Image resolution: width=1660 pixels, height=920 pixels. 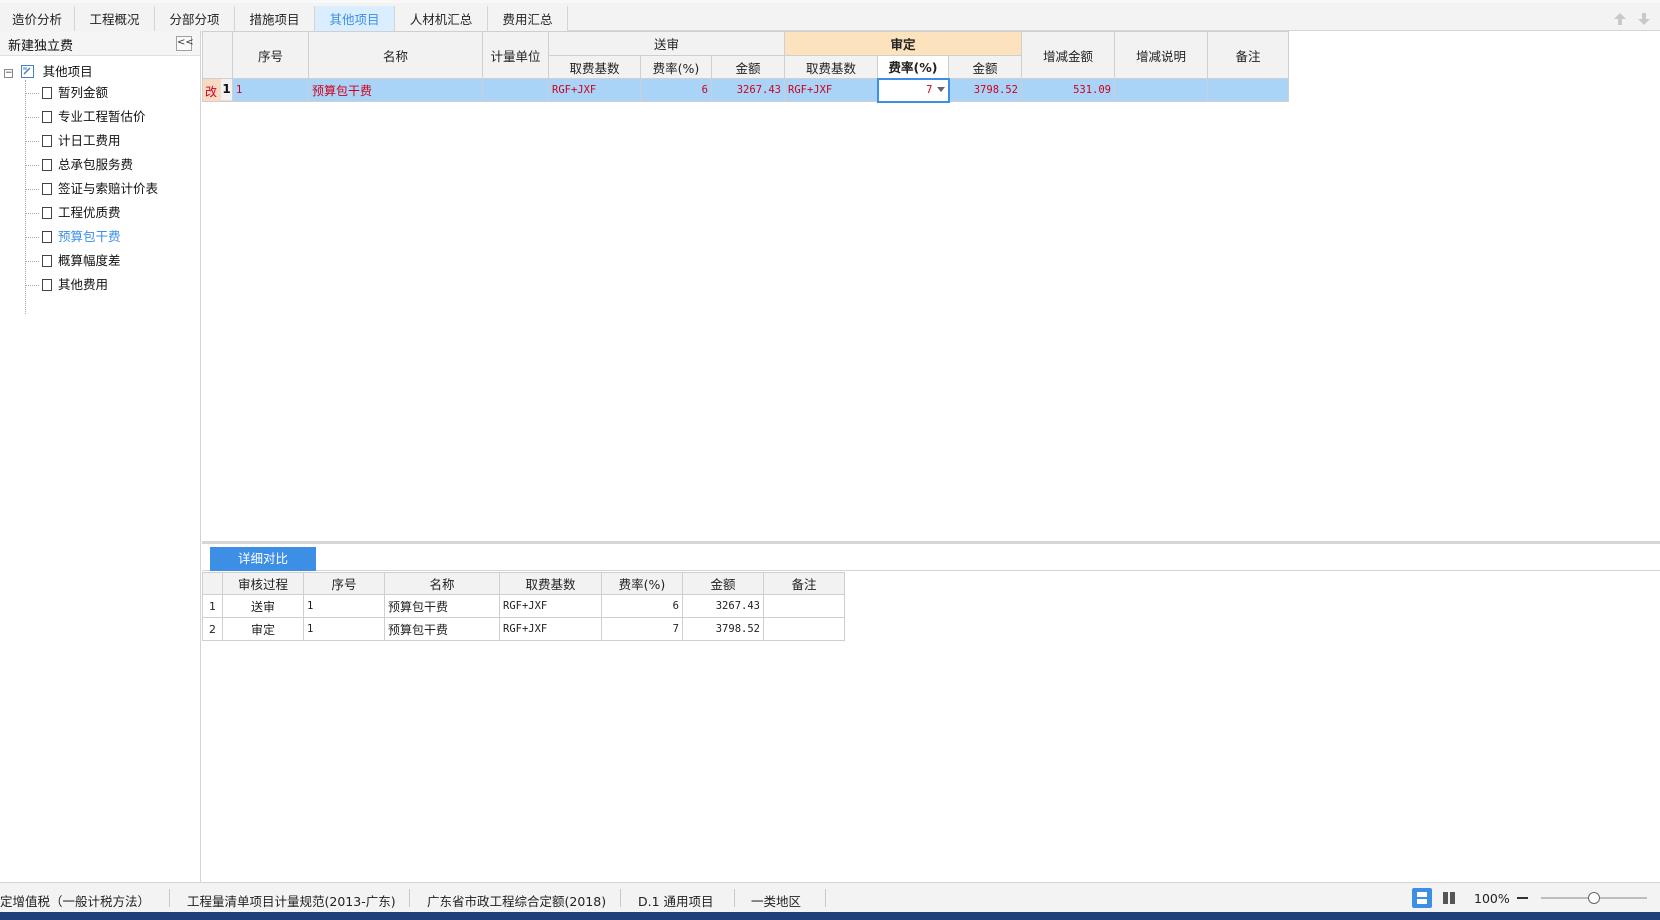 I want to click on col-header-sub-rate: 费率(%), so click(x=676, y=67).